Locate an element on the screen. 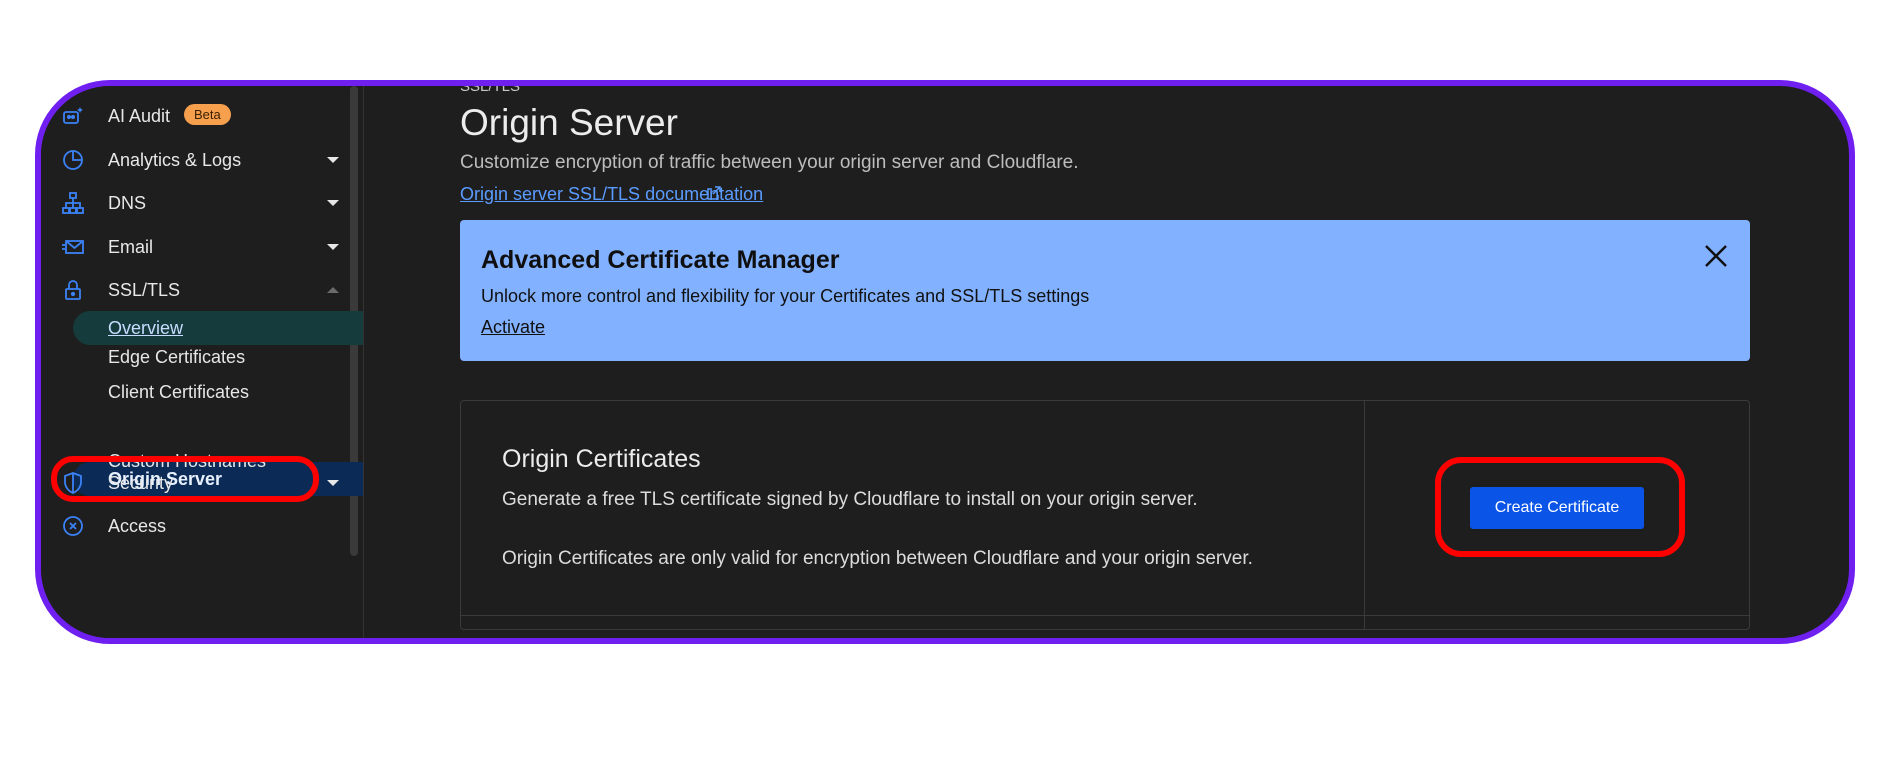  sidebar-item-dns: DNS is located at coordinates (196, 203).